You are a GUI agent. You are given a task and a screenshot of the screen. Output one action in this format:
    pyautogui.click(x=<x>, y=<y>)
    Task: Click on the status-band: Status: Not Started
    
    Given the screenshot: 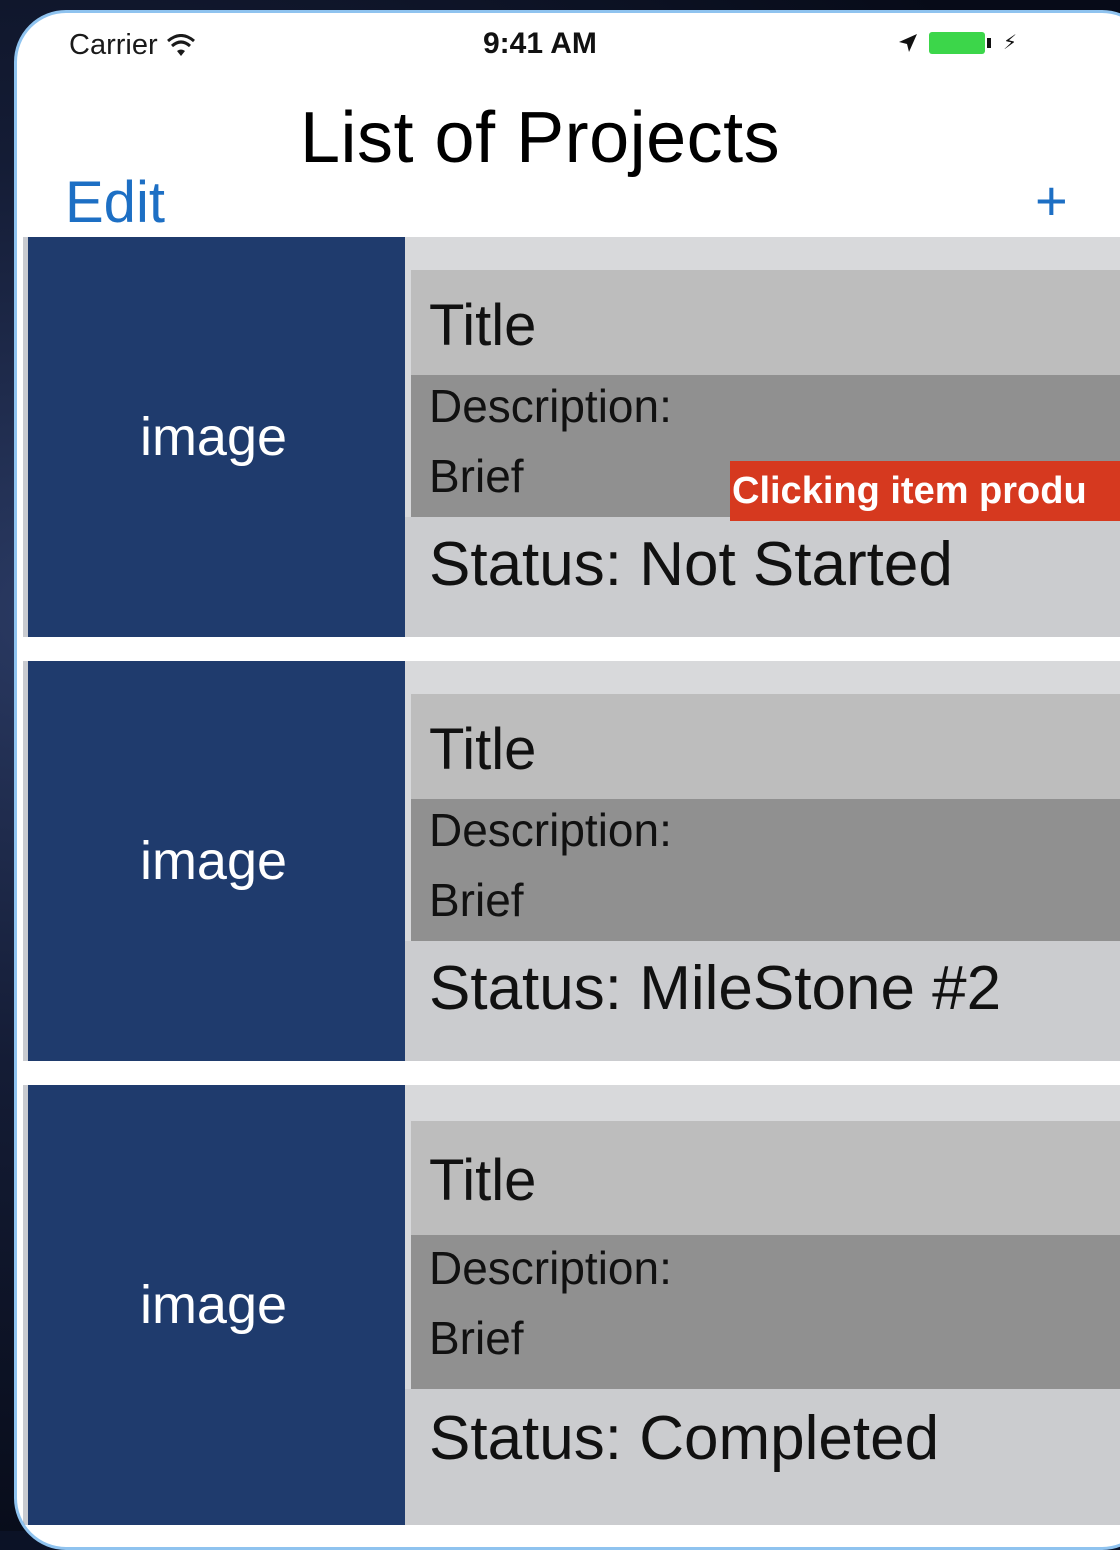 What is the action you would take?
    pyautogui.click(x=762, y=577)
    